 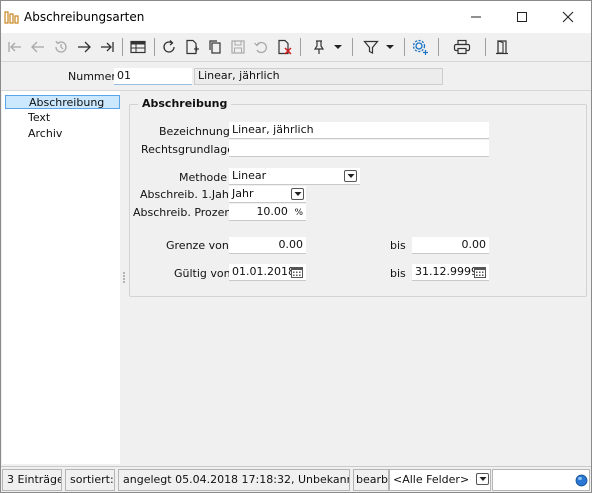 I want to click on nummer-label: Nummer, so click(x=92, y=76).